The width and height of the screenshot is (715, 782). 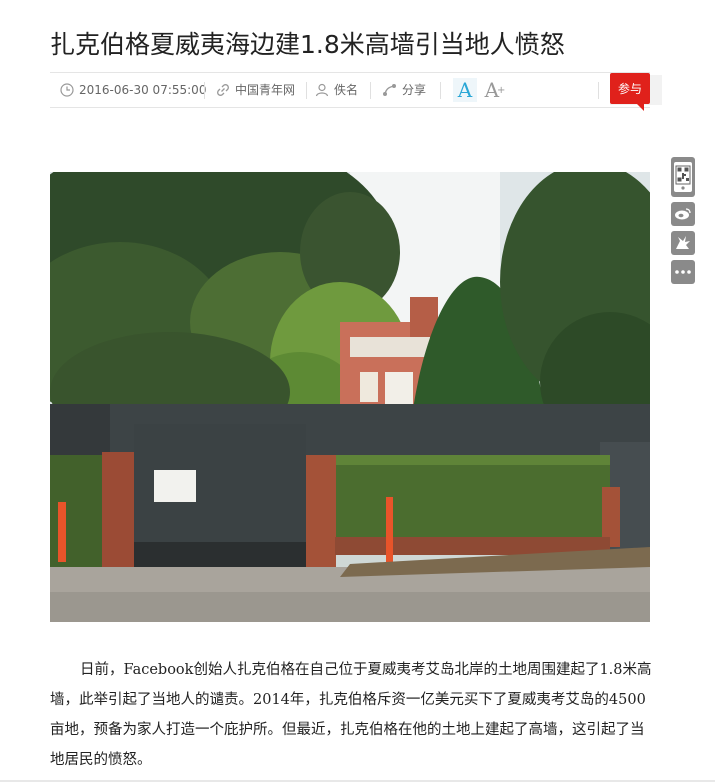 I want to click on qr-code-button, so click(x=683, y=177).